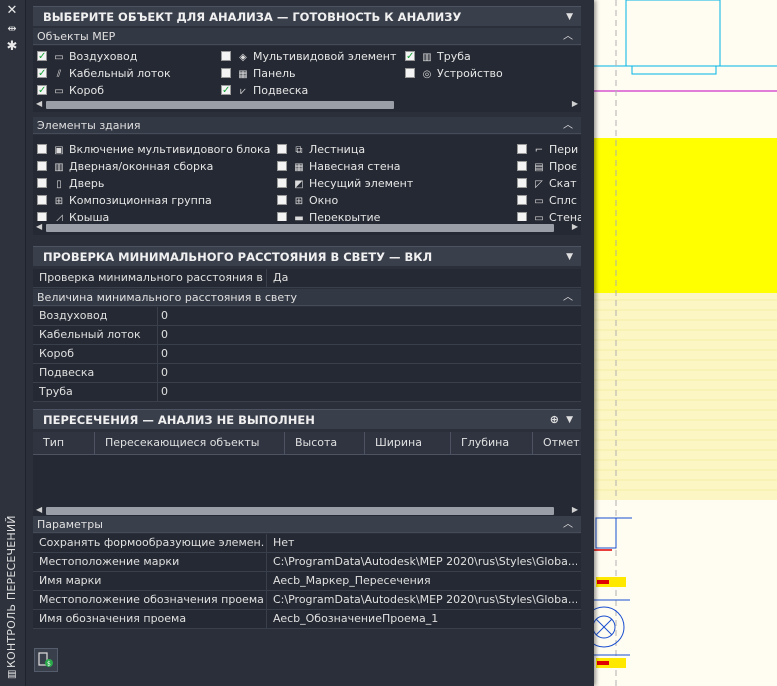 The width and height of the screenshot is (777, 686). Describe the element at coordinates (70, 90) in the screenshot. I see `mep-object-item: ▭ Короб` at that location.